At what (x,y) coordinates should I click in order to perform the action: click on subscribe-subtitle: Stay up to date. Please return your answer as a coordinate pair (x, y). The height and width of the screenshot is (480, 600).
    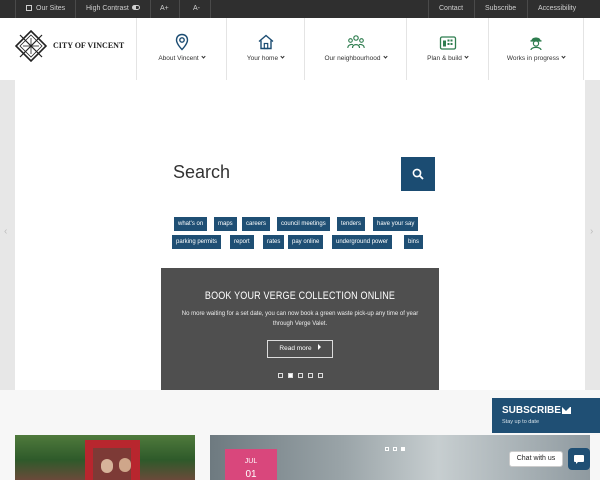
    Looking at the image, I should click on (520, 422).